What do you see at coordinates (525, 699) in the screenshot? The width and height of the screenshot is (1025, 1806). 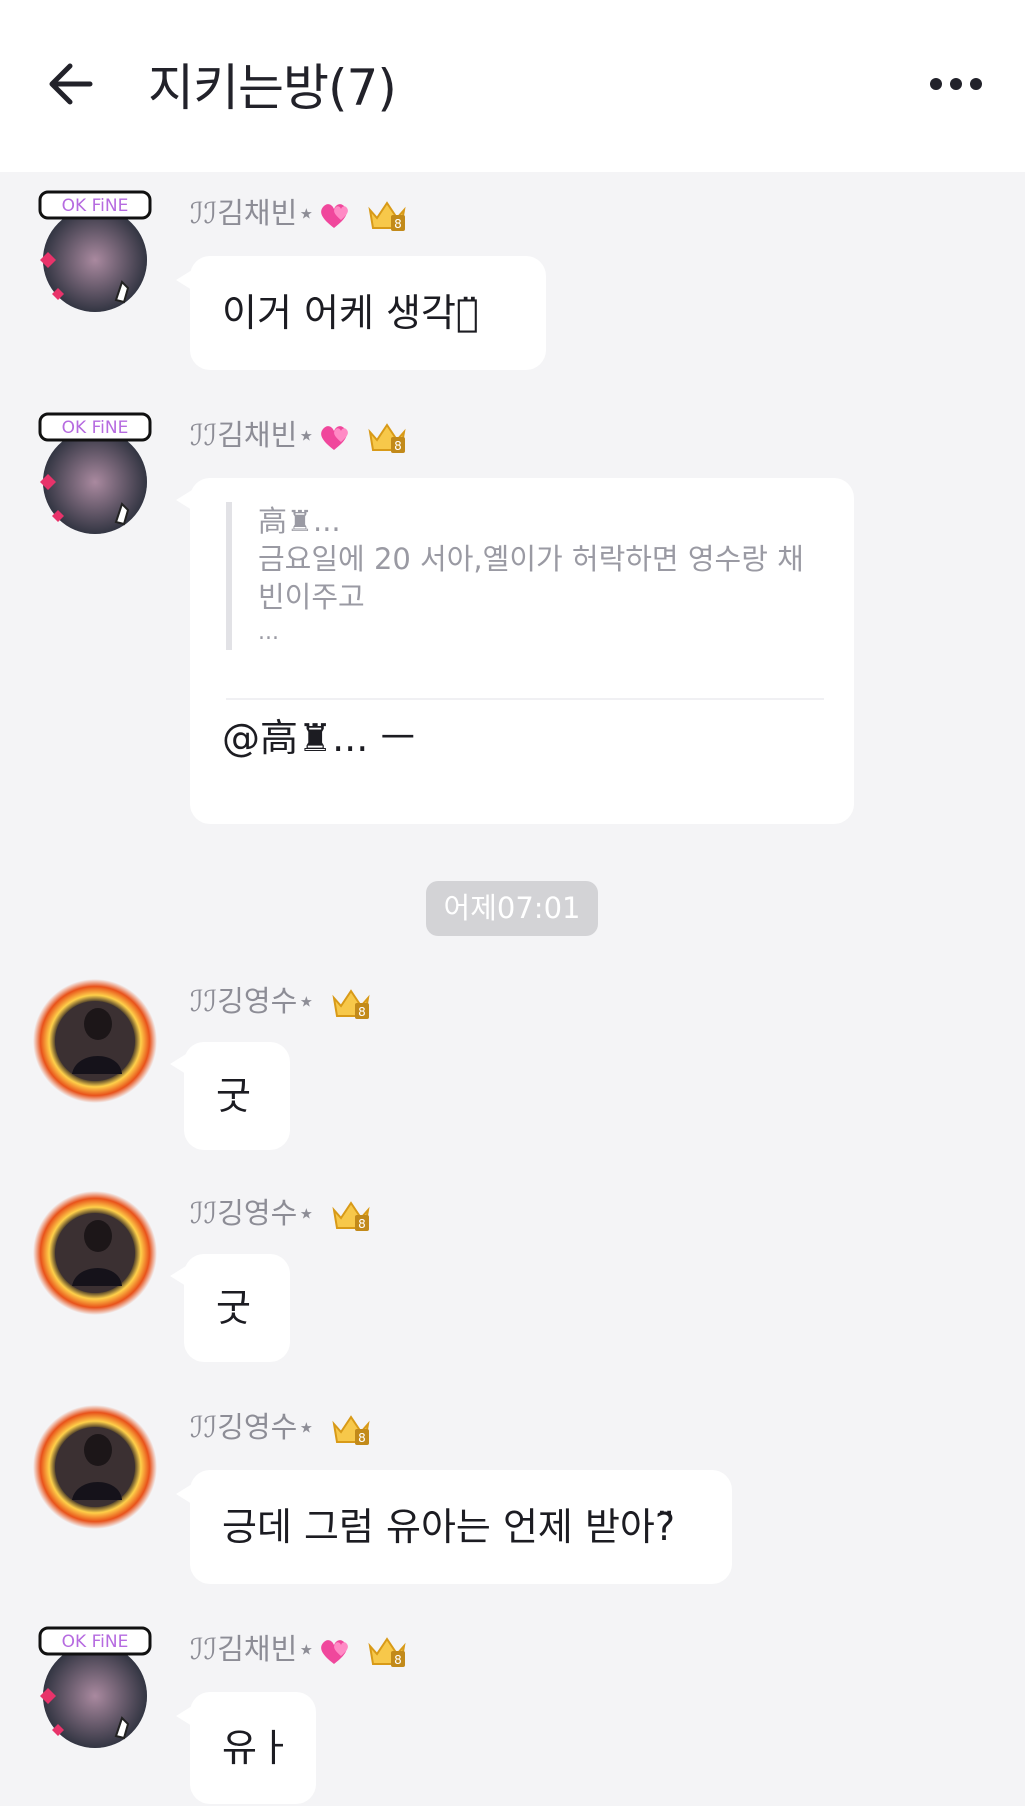 I see `reply-divider` at bounding box center [525, 699].